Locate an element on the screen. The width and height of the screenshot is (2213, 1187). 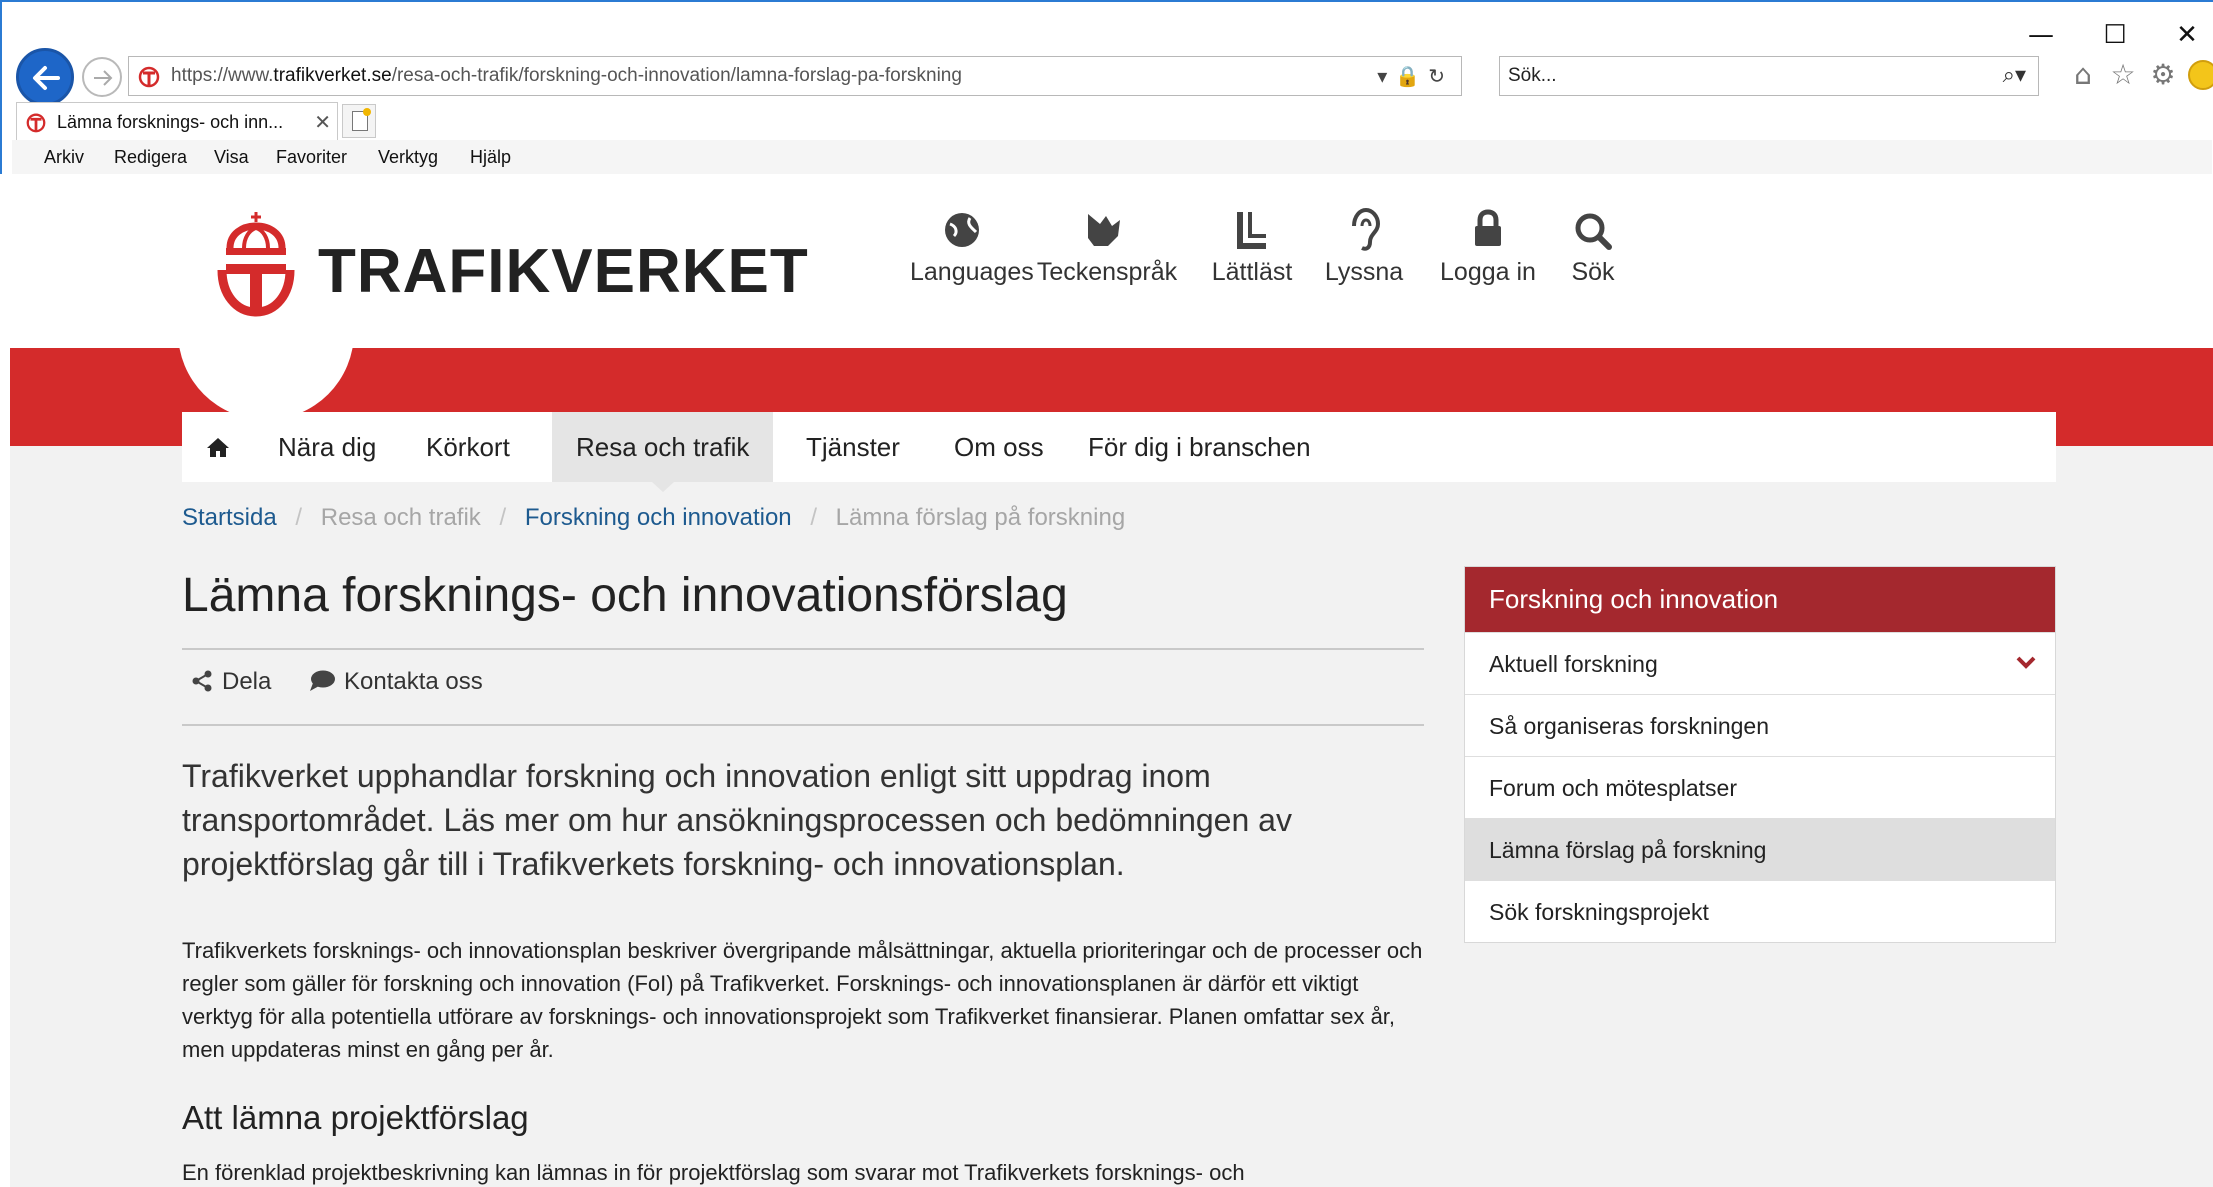
close-window-button: ✕ is located at coordinates (2187, 35).